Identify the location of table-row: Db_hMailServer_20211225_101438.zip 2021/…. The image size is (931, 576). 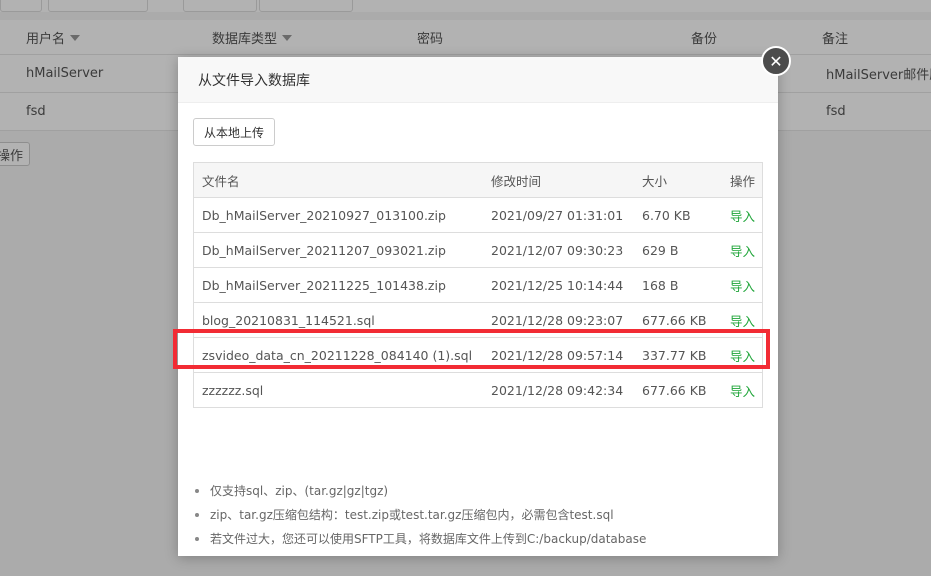
(478, 285).